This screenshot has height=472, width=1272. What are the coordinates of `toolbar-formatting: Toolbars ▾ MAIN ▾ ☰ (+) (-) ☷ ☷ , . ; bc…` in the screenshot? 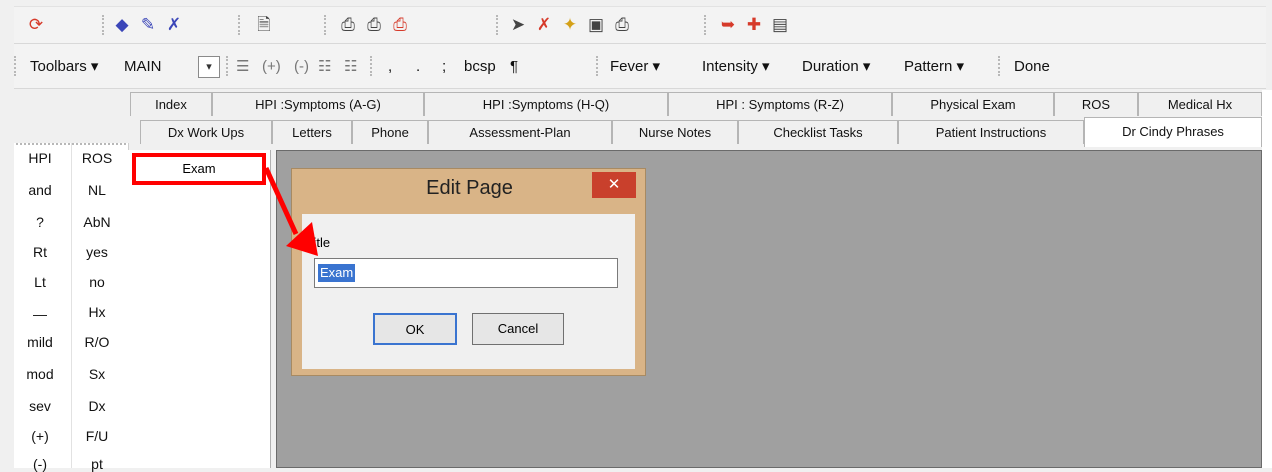 It's located at (640, 66).